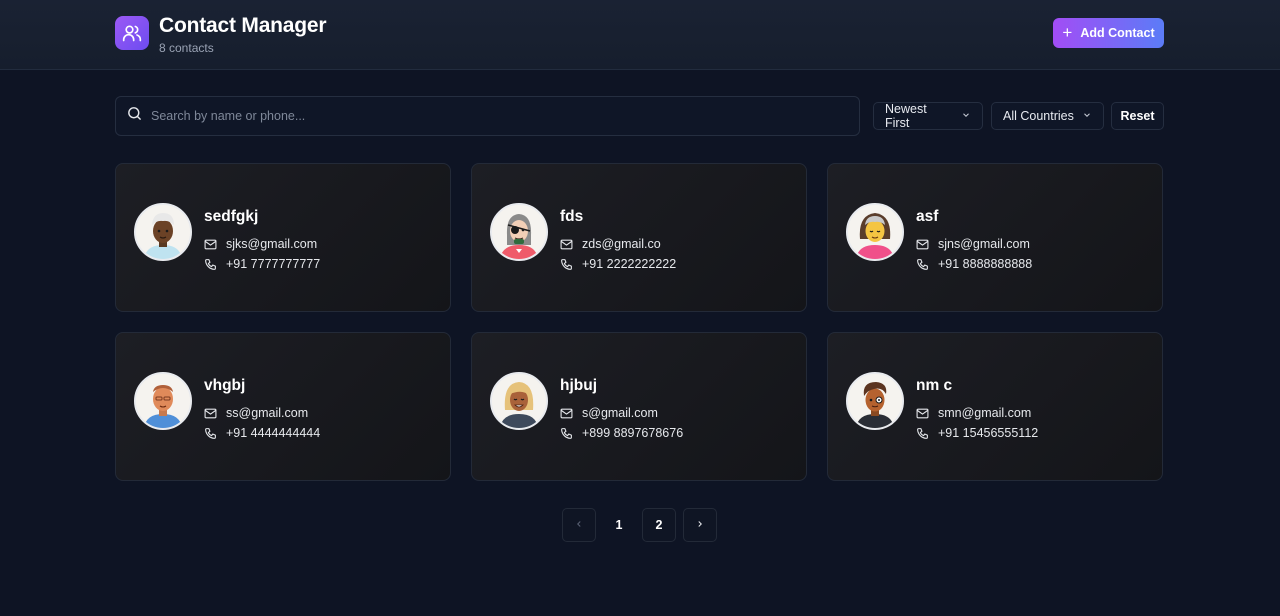  I want to click on contact-card: asf sjns@gmail.com +91 8888888888, so click(995, 237).